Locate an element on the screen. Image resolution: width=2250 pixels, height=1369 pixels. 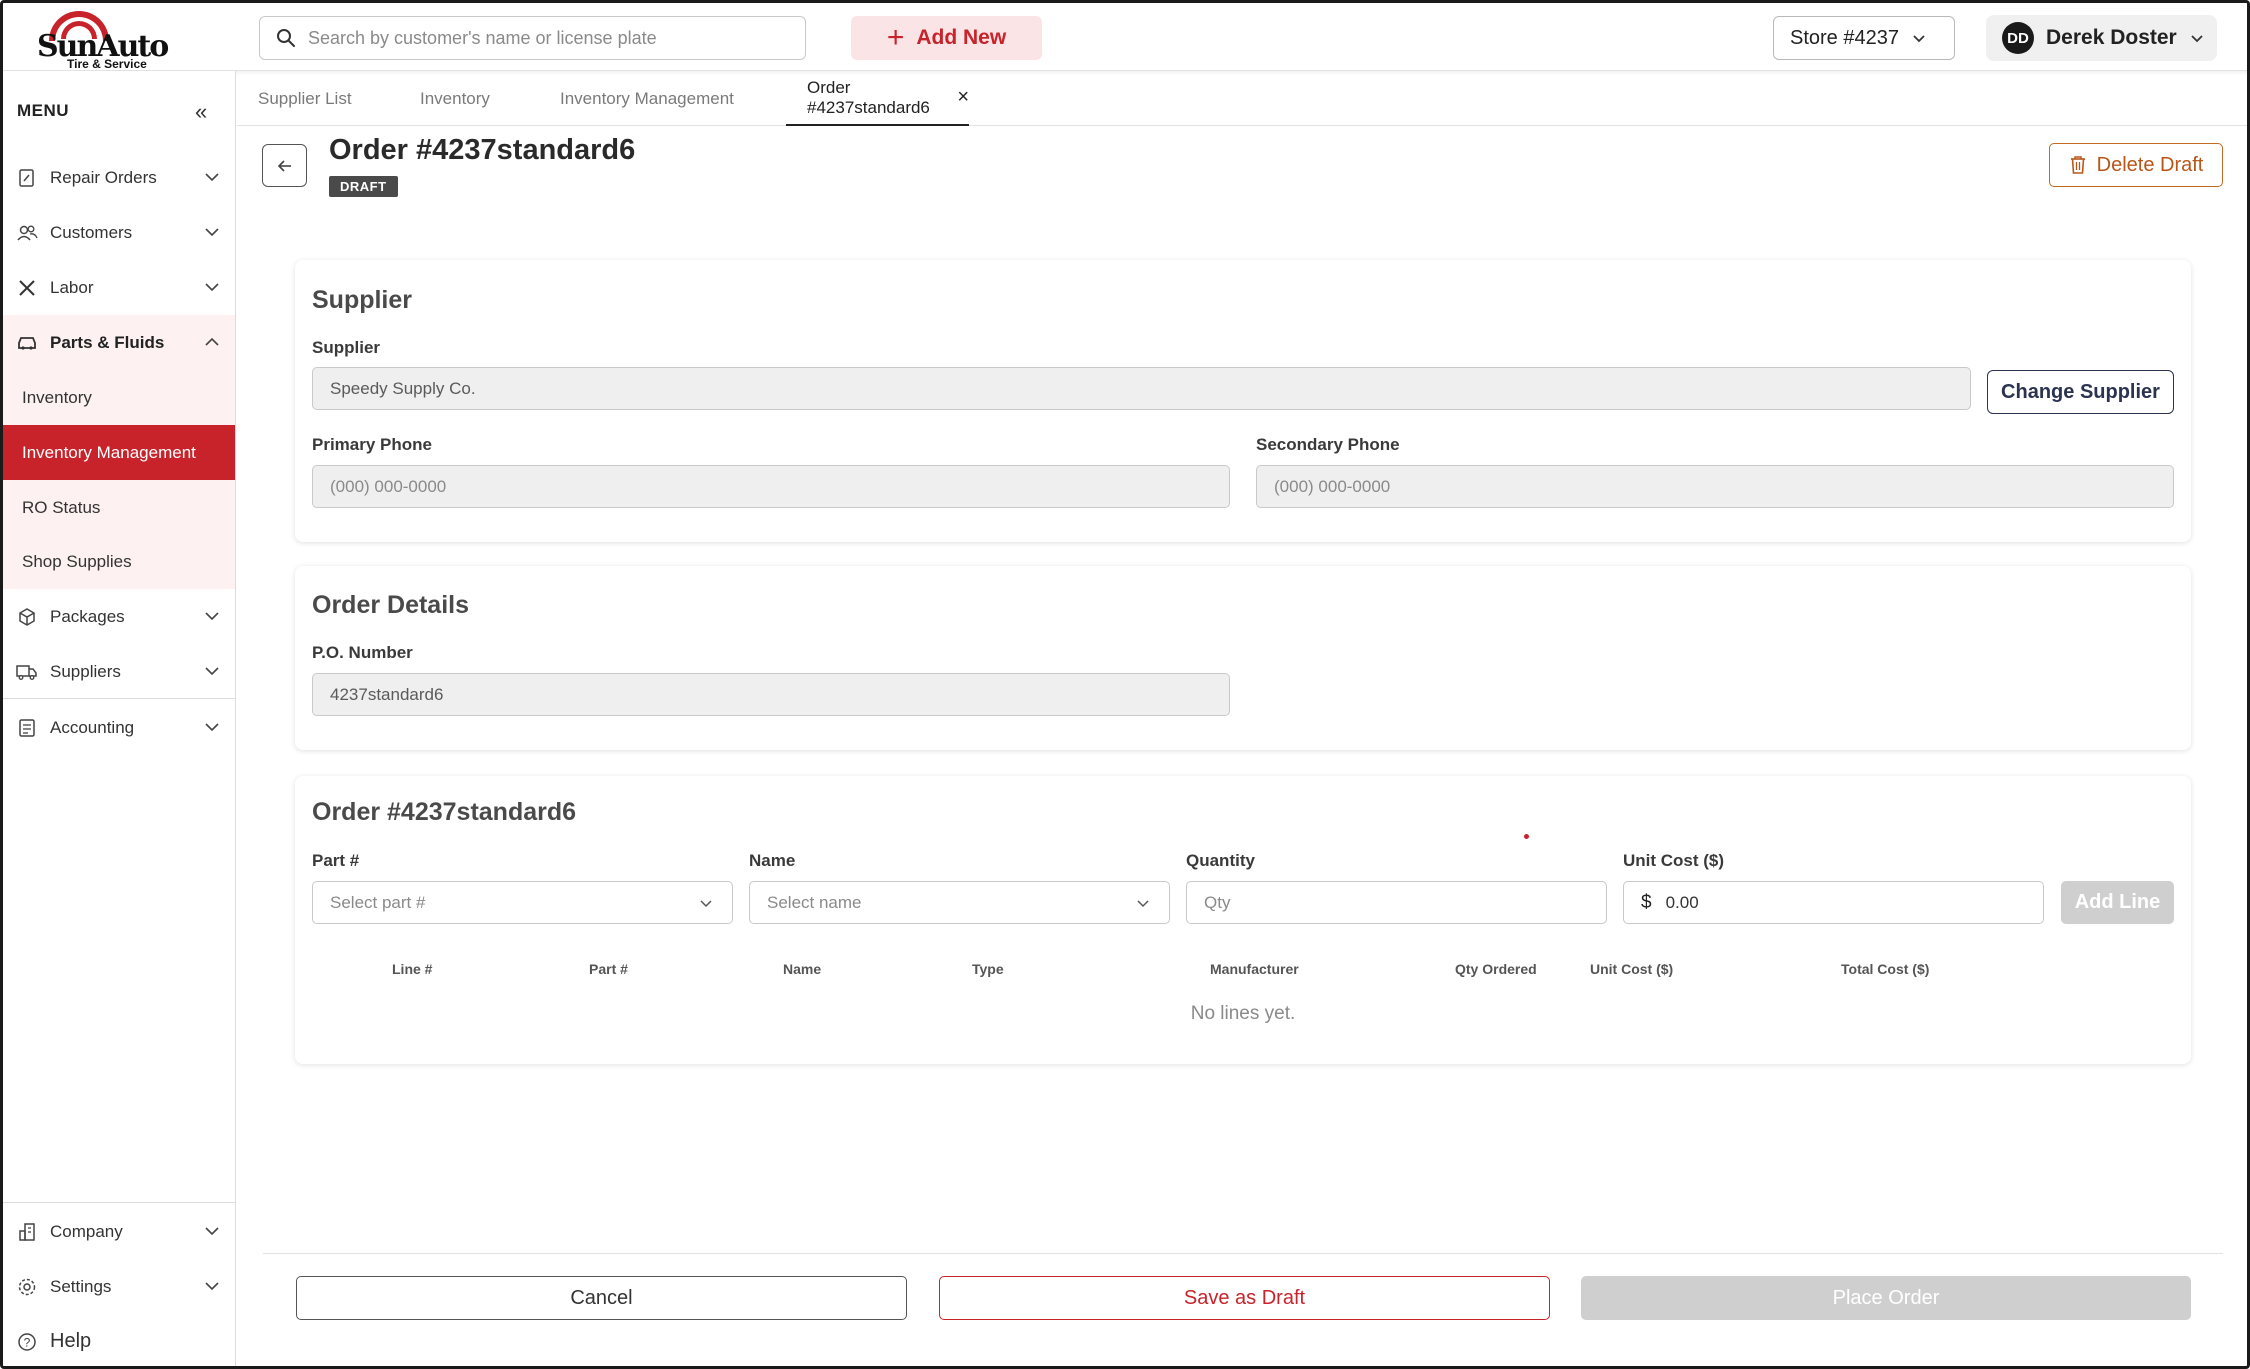
part-number-select: Select part # is located at coordinates (522, 902).